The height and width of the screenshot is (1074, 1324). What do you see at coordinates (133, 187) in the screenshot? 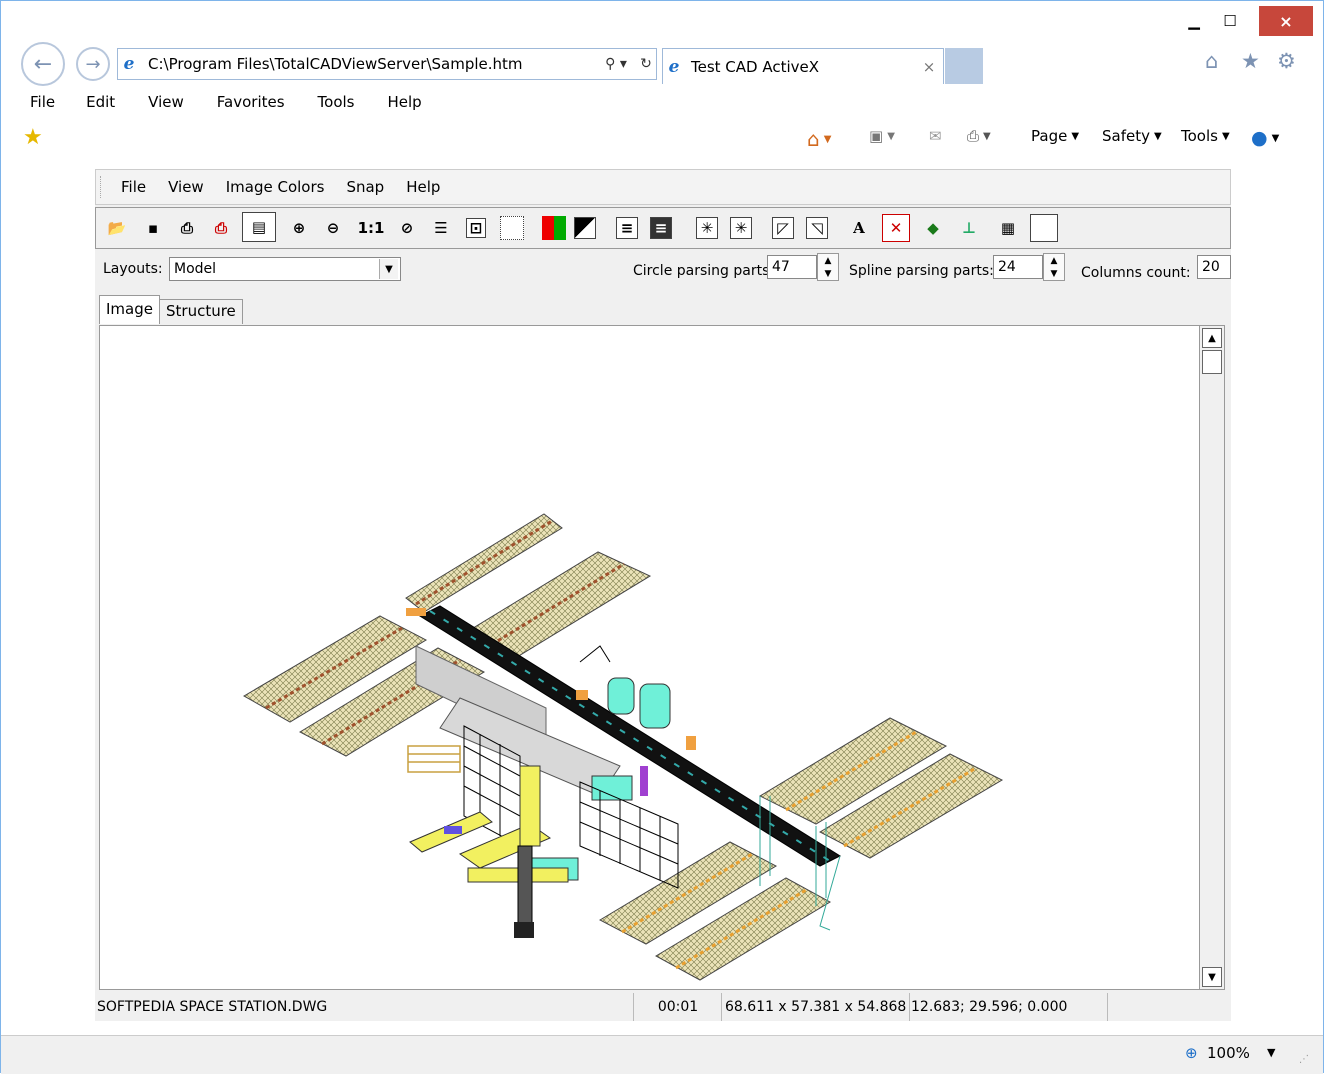
I see `cad-menu-file: File` at bounding box center [133, 187].